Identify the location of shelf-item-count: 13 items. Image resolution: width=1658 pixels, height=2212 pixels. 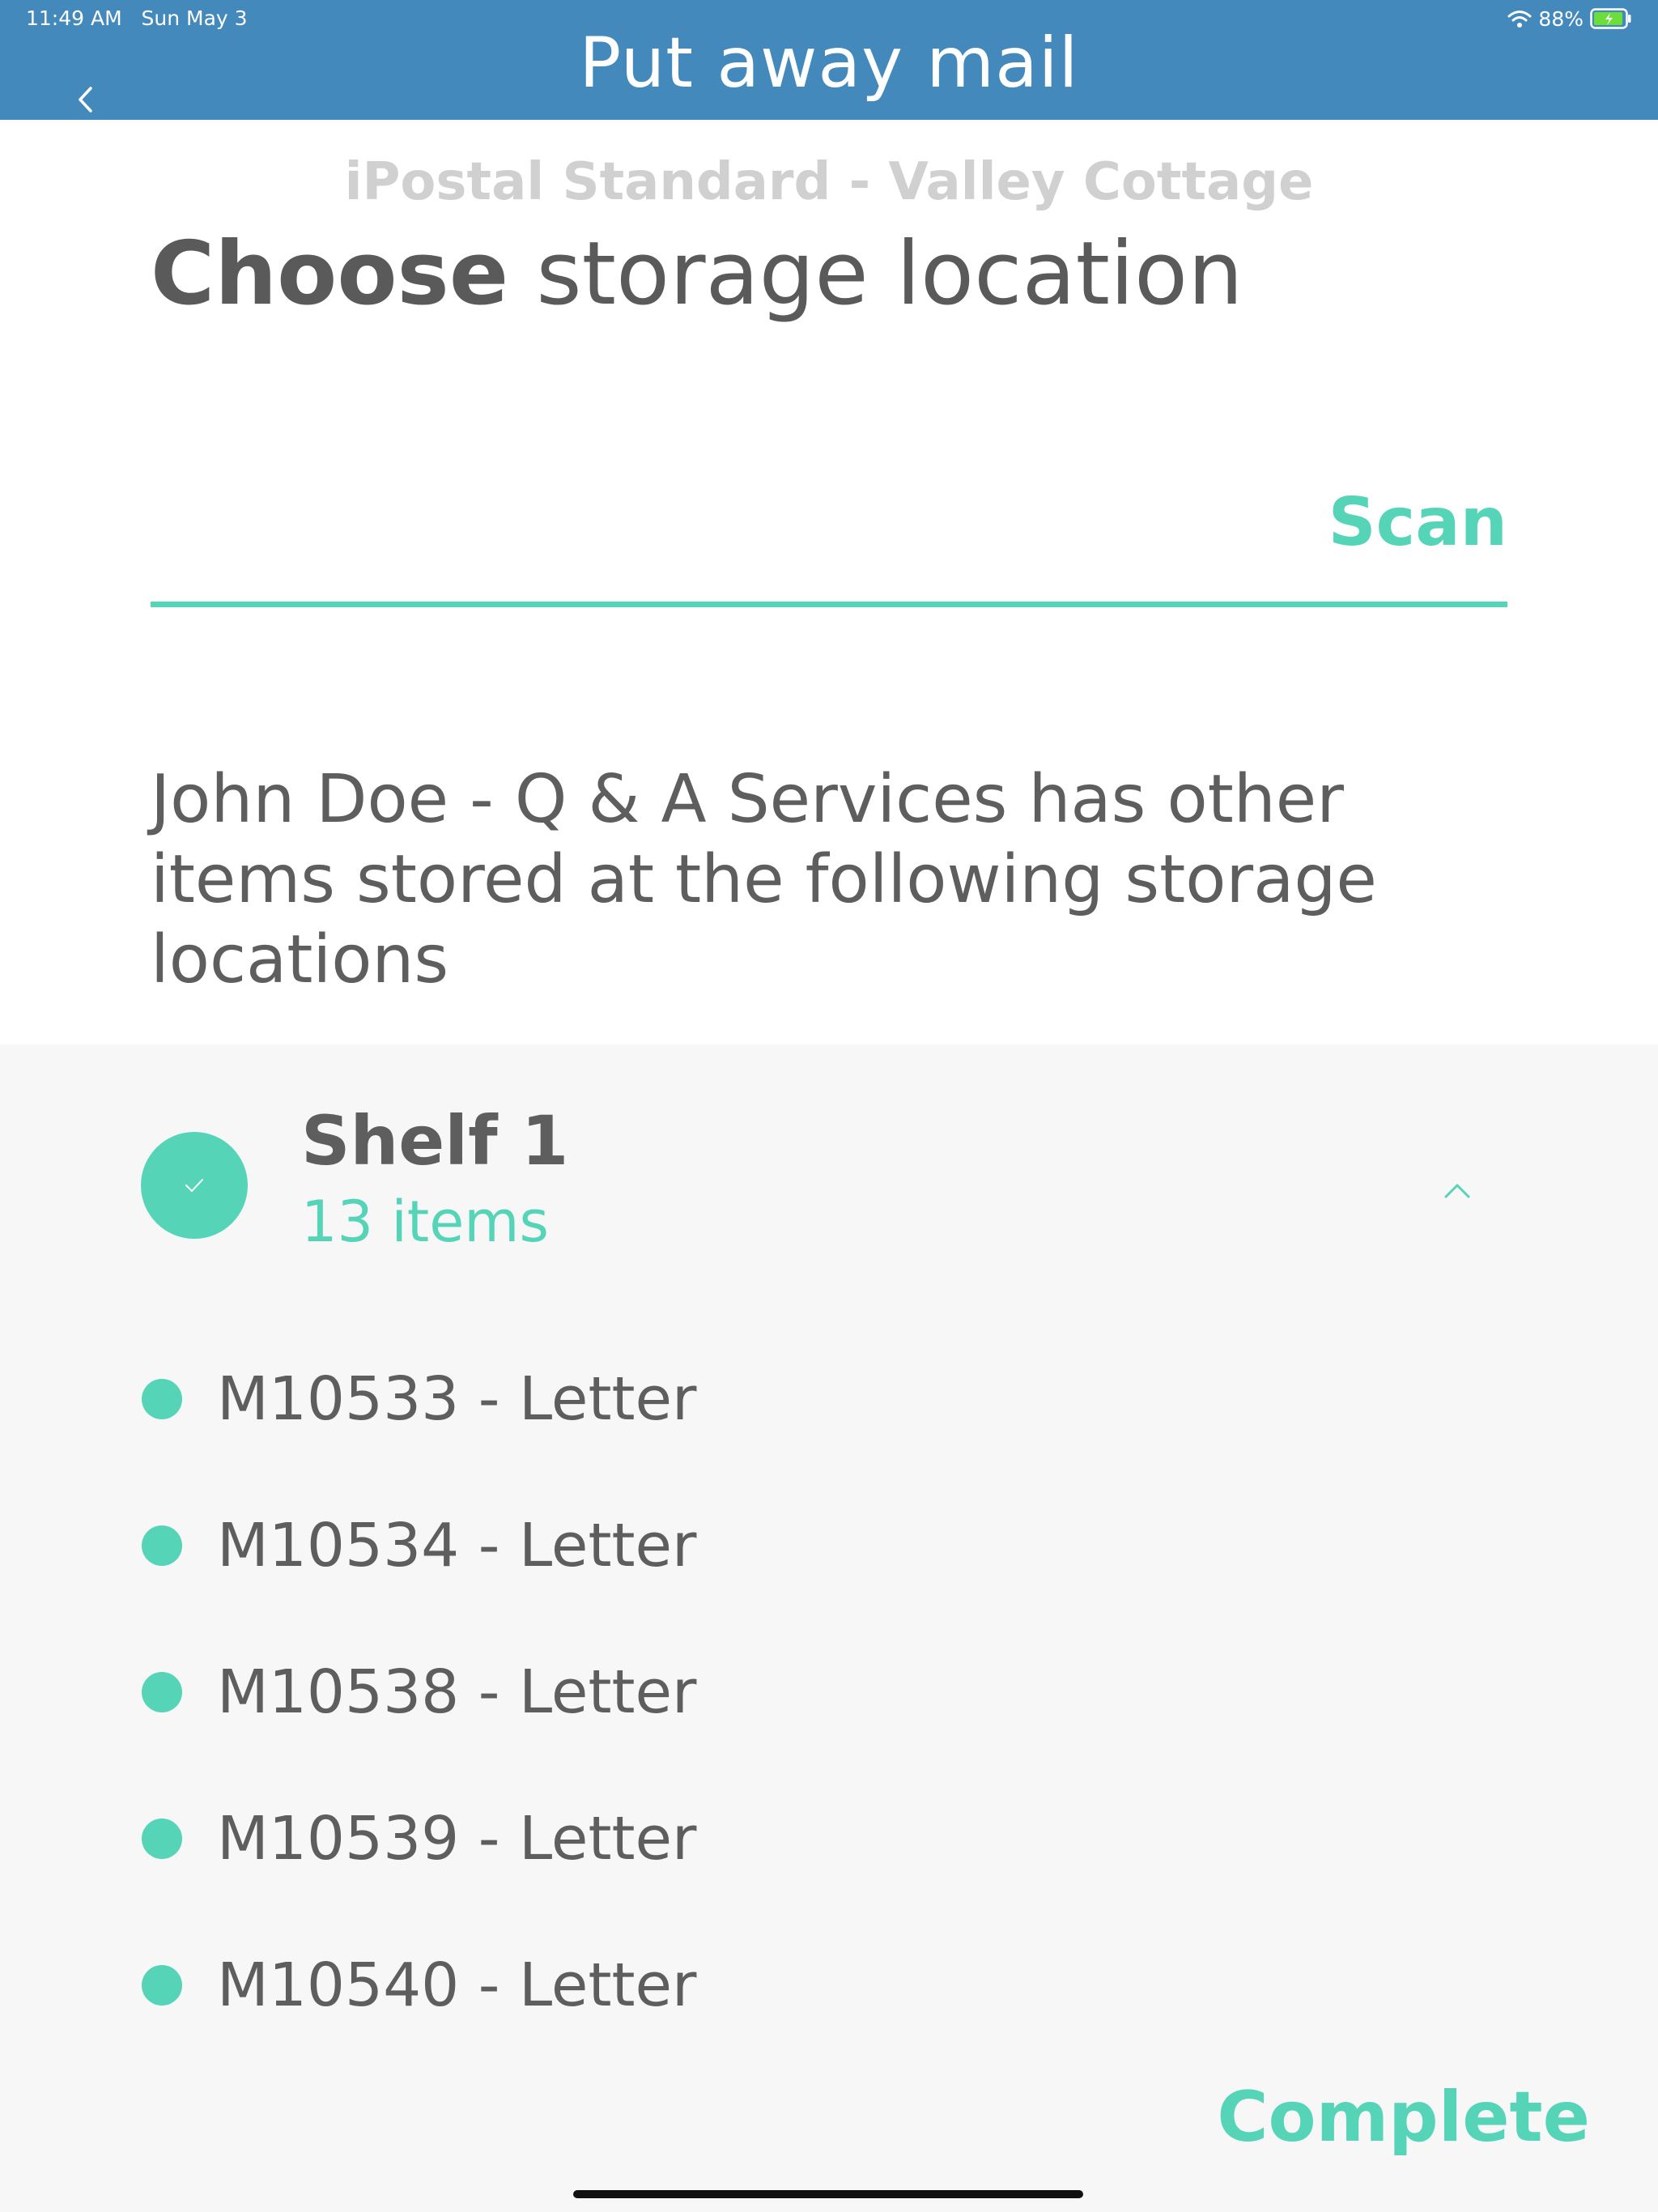
(425, 1222).